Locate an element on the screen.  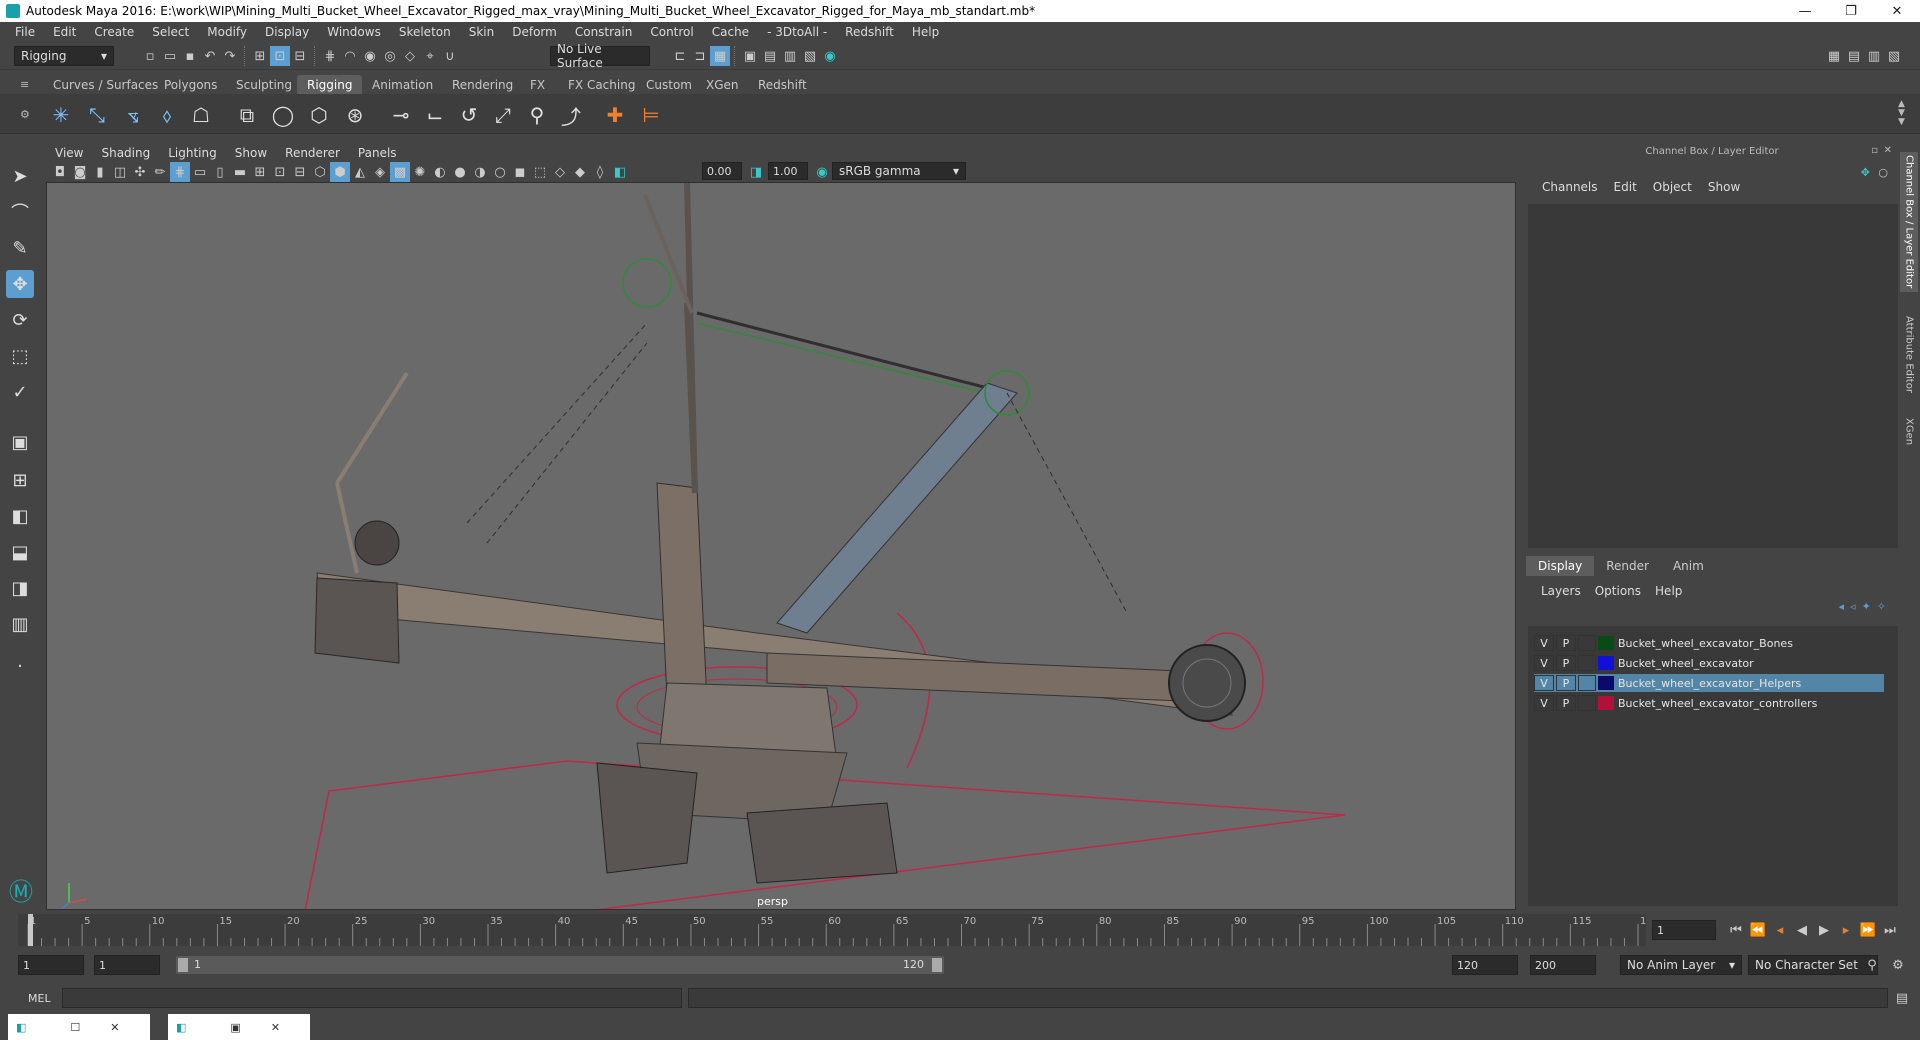
manipulator-icon: ✥ is located at coordinates (1865, 172).